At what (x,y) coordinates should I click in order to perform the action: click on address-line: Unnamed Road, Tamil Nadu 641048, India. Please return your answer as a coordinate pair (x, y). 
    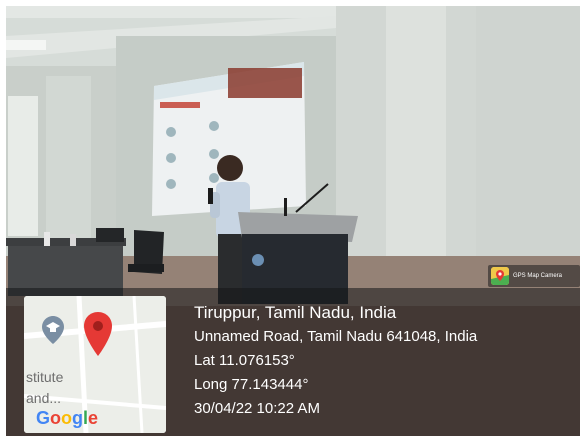
    Looking at the image, I should click on (336, 336).